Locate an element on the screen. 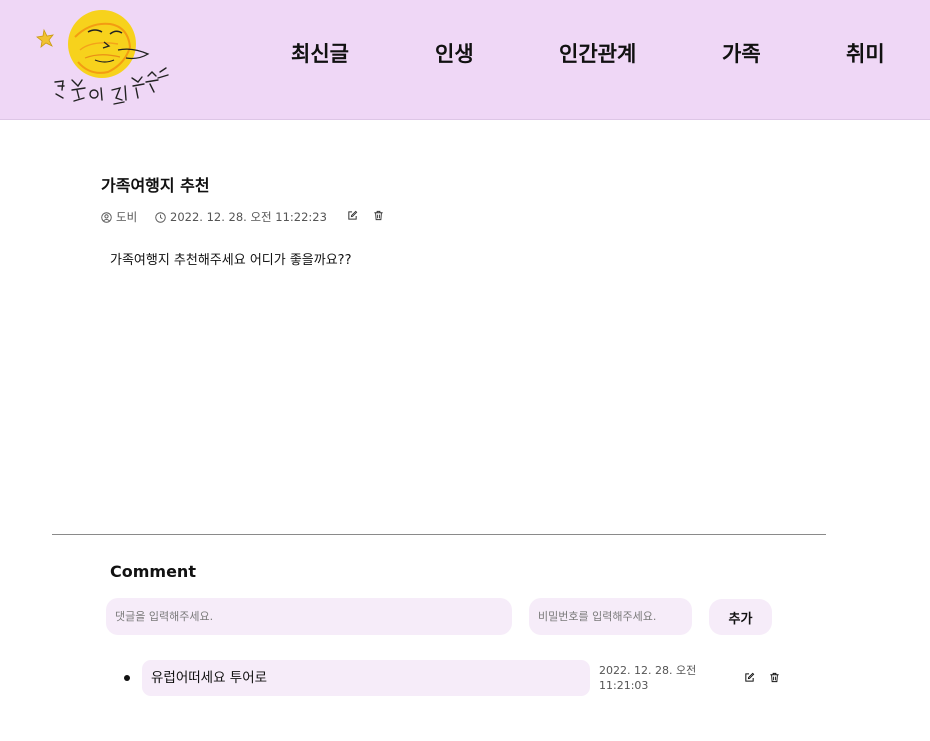  comment-input is located at coordinates (309, 616).